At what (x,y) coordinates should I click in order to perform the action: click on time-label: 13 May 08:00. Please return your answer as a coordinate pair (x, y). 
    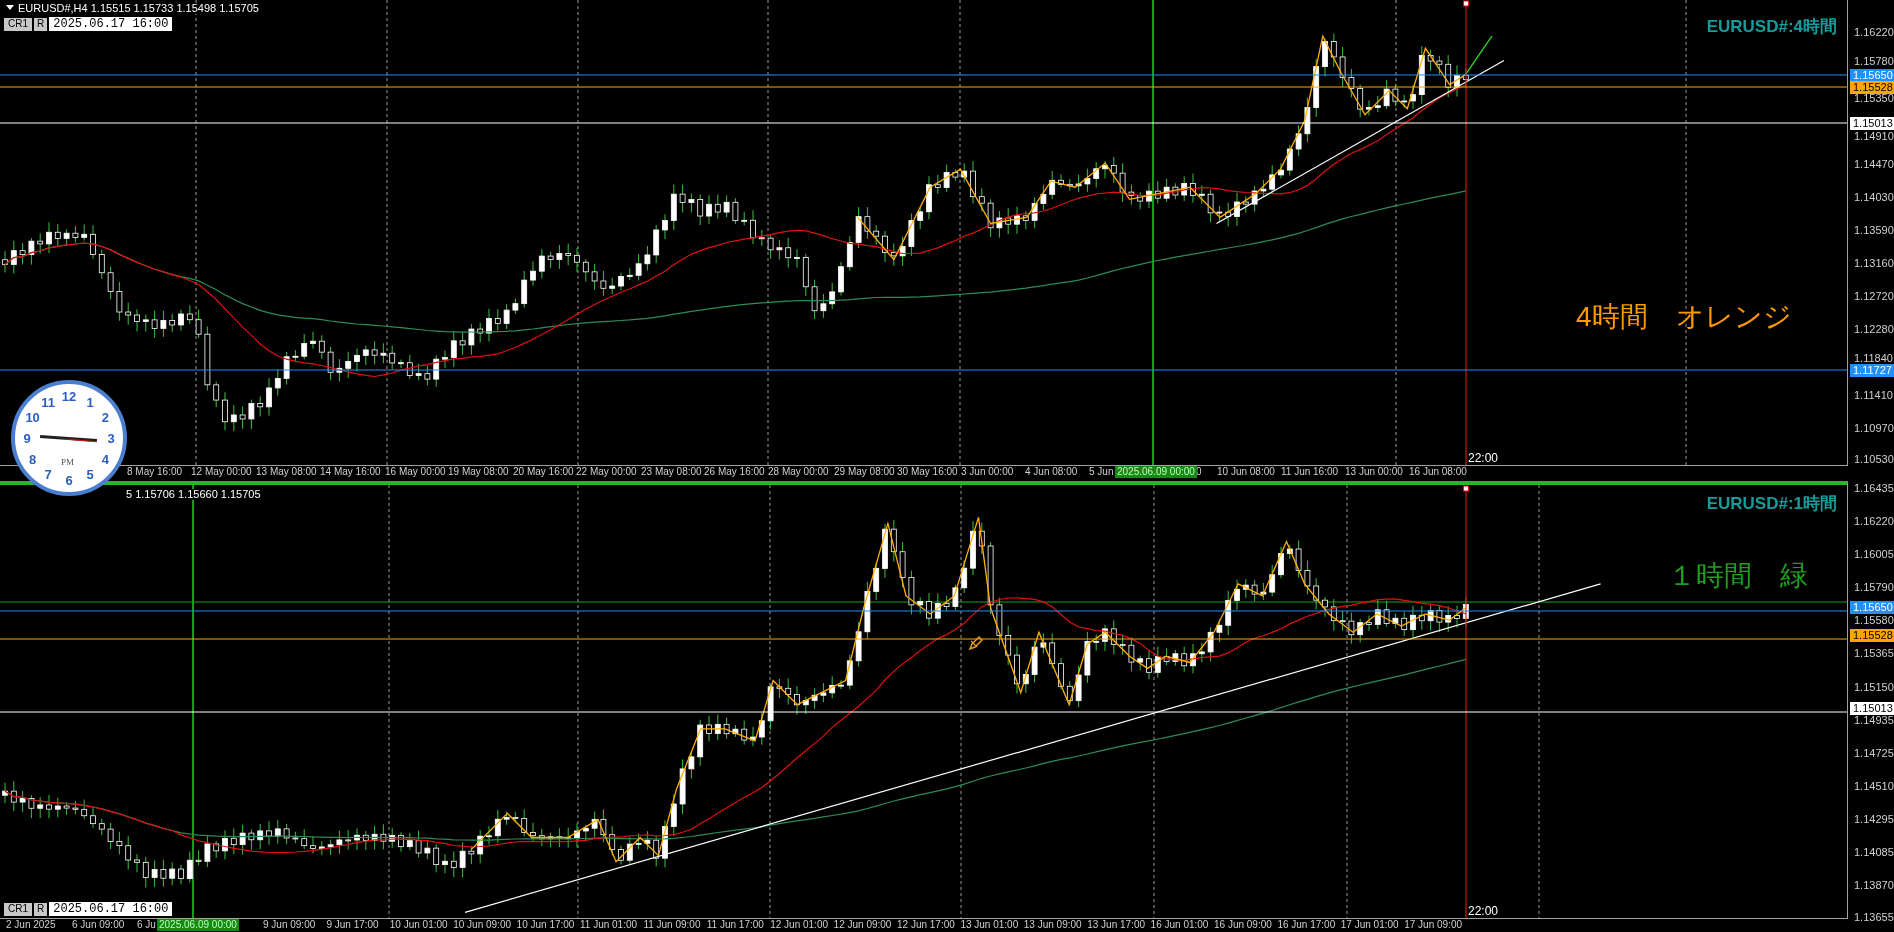
    Looking at the image, I should click on (286, 472).